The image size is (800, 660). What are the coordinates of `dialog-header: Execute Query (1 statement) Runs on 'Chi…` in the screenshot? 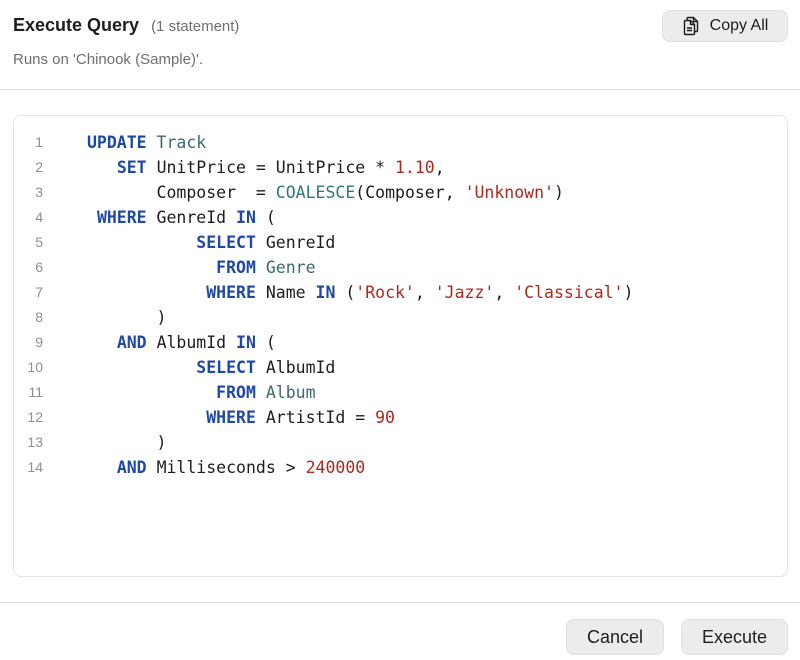 It's located at (400, 45).